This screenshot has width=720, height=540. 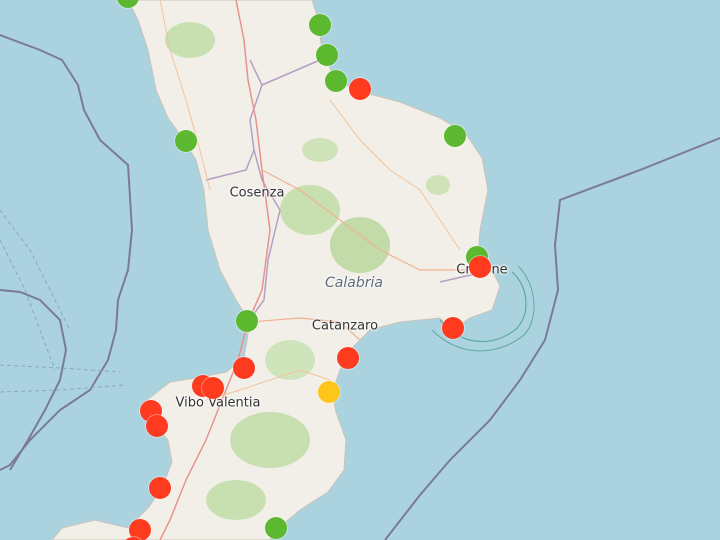 I want to click on map-marker-yellow, so click(x=329, y=392).